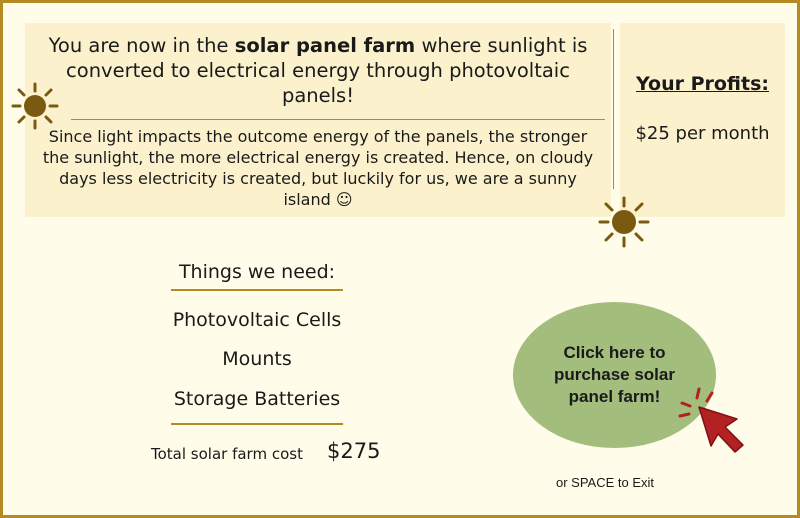 This screenshot has height=518, width=800. I want to click on needs-top-line, so click(257, 290).